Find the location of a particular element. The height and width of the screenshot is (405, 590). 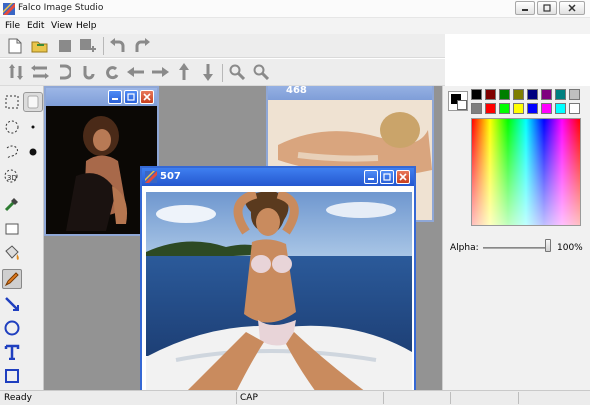

brush-size-small-icon is located at coordinates (33, 127).